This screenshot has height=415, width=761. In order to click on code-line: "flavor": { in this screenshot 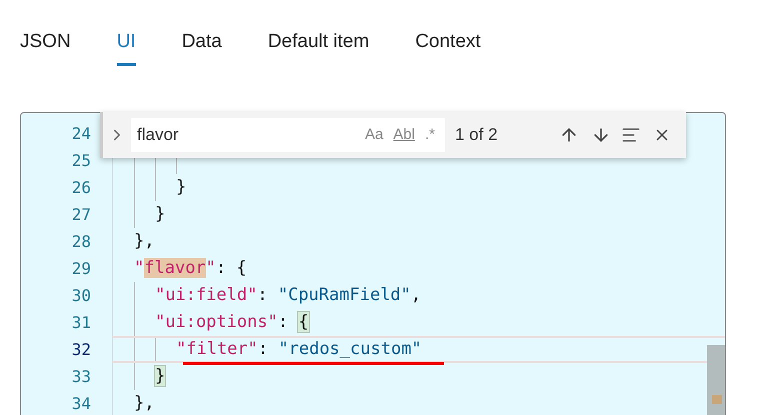, I will do `click(190, 268)`.